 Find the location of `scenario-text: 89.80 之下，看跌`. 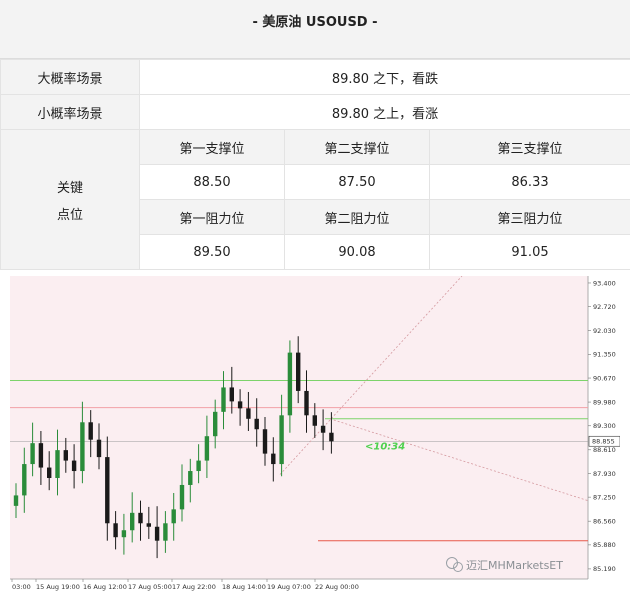

scenario-text: 89.80 之下，看跌 is located at coordinates (384, 77).